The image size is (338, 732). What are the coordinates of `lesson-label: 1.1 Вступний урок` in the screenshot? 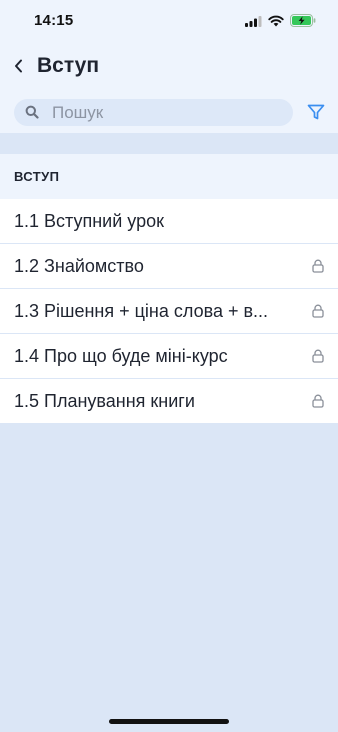 It's located at (89, 221).